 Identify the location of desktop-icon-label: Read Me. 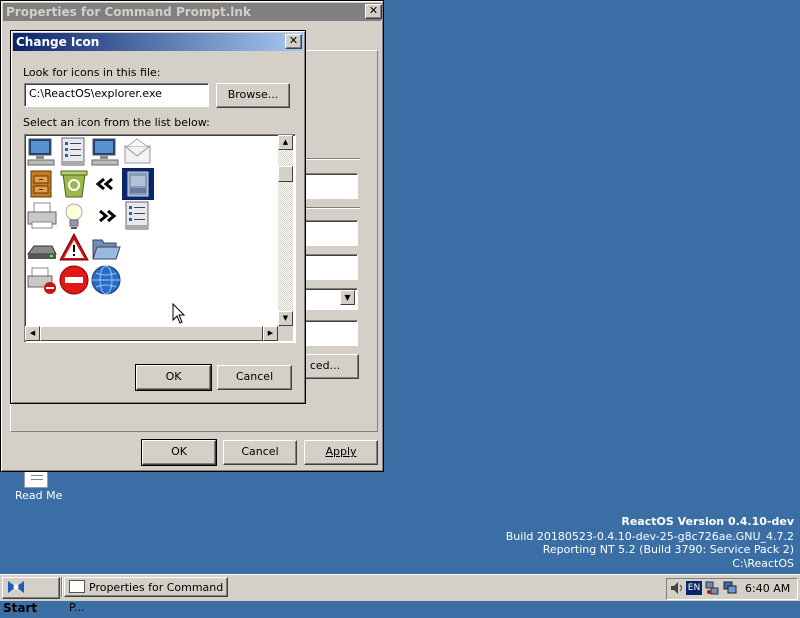
(39, 495).